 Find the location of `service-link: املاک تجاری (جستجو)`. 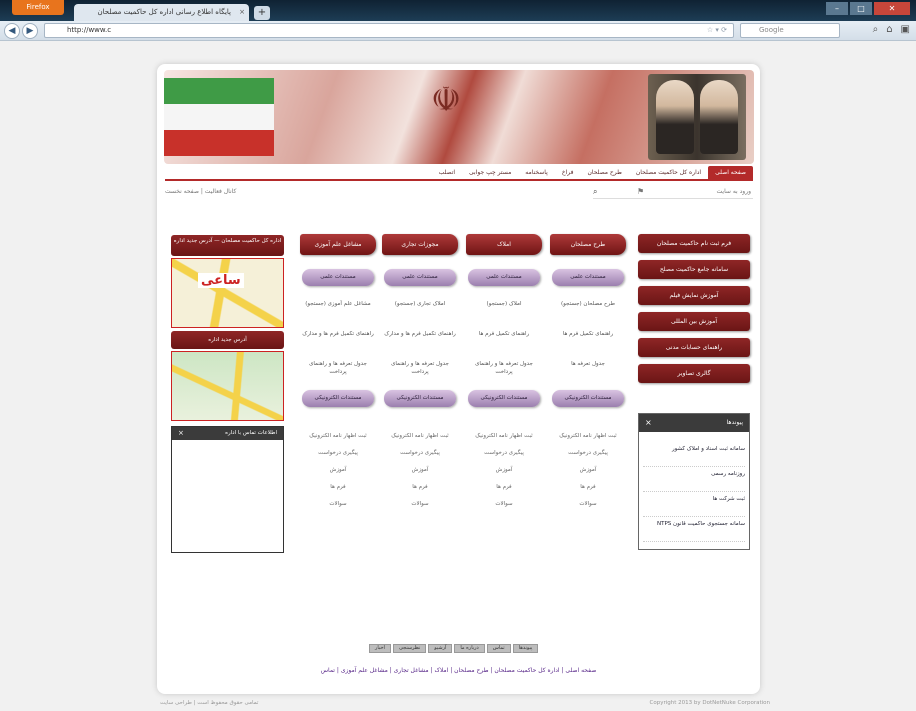

service-link: املاک تجاری (جستجو) is located at coordinates (420, 308).